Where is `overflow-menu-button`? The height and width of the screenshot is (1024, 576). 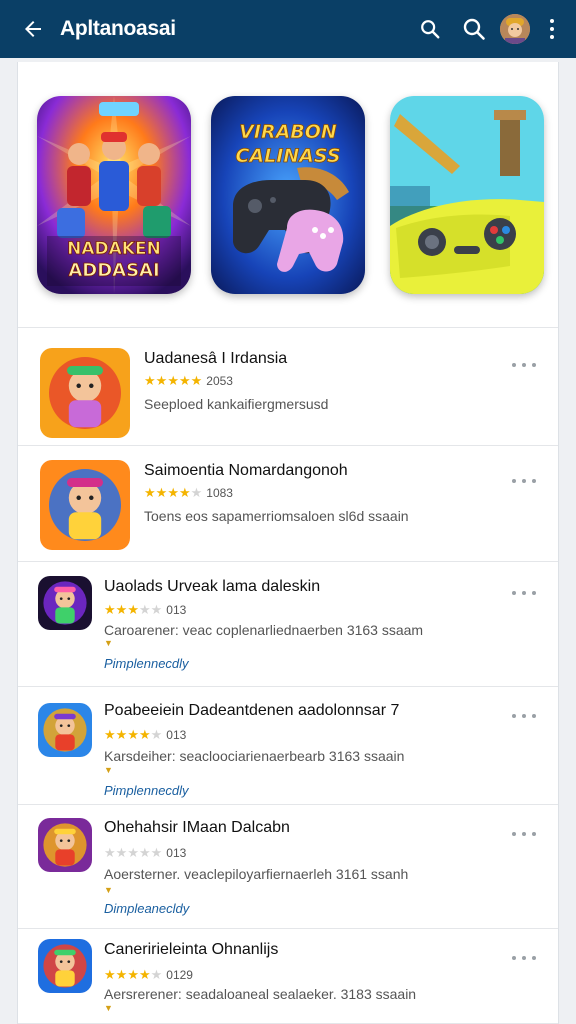 overflow-menu-button is located at coordinates (552, 29).